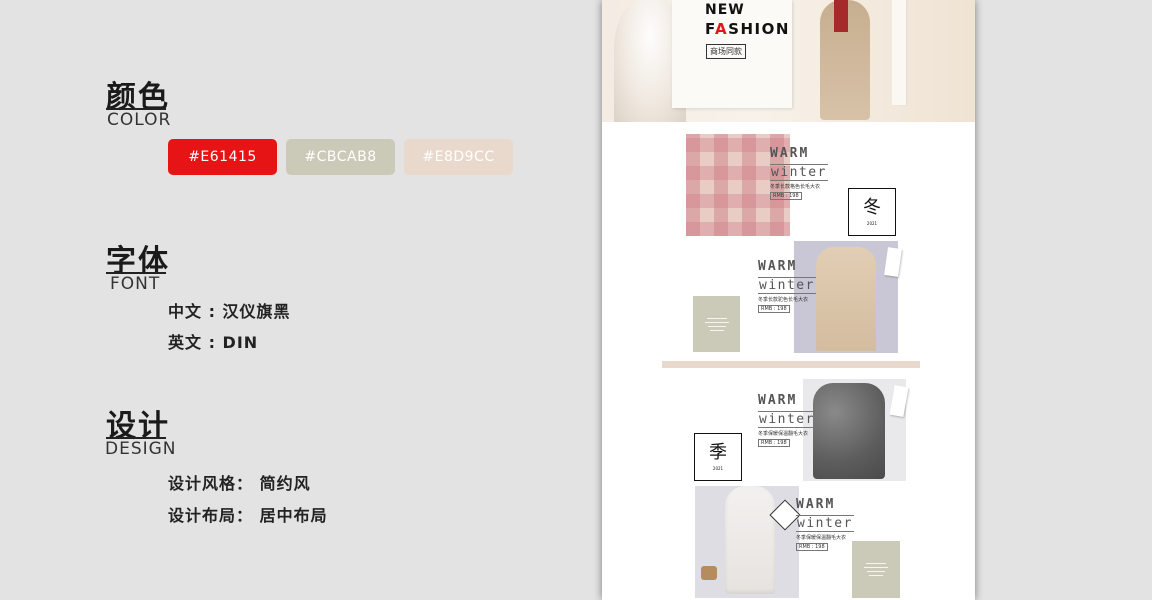 Image resolution: width=1152 pixels, height=600 pixels. Describe the element at coordinates (872, 212) in the screenshot. I see `seal-winter: 冬 2021` at that location.